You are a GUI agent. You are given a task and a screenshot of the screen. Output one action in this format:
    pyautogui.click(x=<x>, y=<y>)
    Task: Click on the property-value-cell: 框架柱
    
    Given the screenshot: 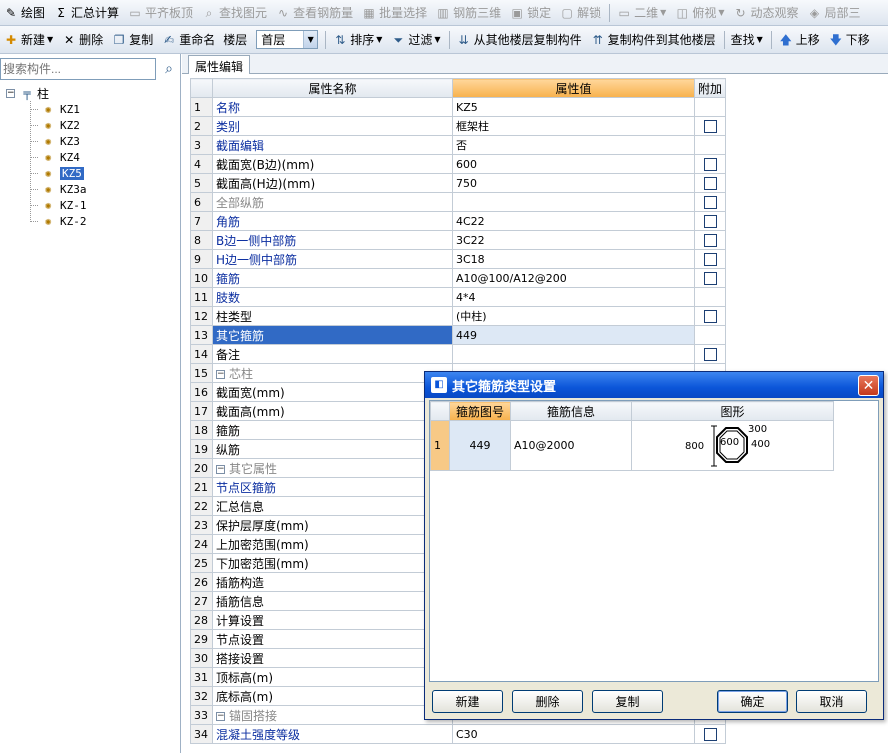 What is the action you would take?
    pyautogui.click(x=573, y=126)
    